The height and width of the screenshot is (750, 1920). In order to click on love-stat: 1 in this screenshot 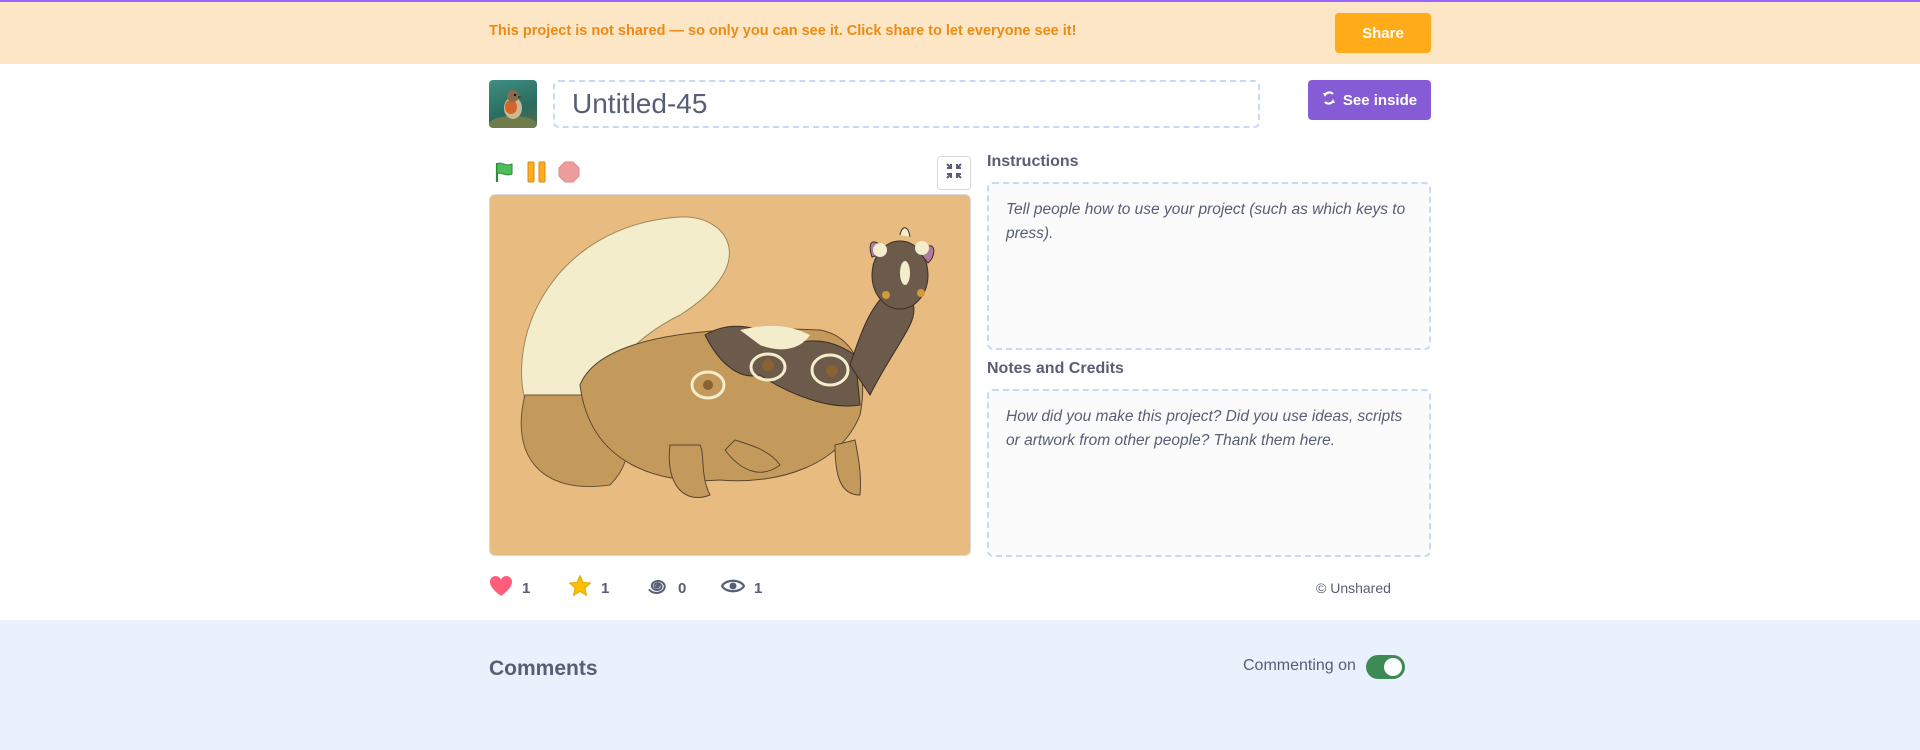, I will do `click(509, 588)`.